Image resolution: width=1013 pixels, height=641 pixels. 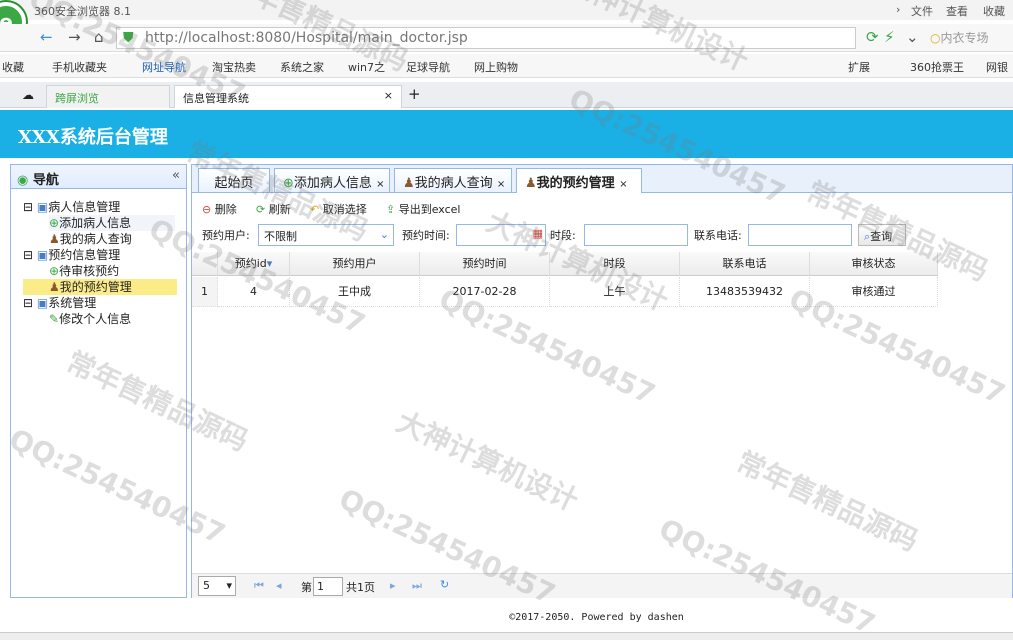 What do you see at coordinates (72, 303) in the screenshot?
I see `tree-label: 系统管理` at bounding box center [72, 303].